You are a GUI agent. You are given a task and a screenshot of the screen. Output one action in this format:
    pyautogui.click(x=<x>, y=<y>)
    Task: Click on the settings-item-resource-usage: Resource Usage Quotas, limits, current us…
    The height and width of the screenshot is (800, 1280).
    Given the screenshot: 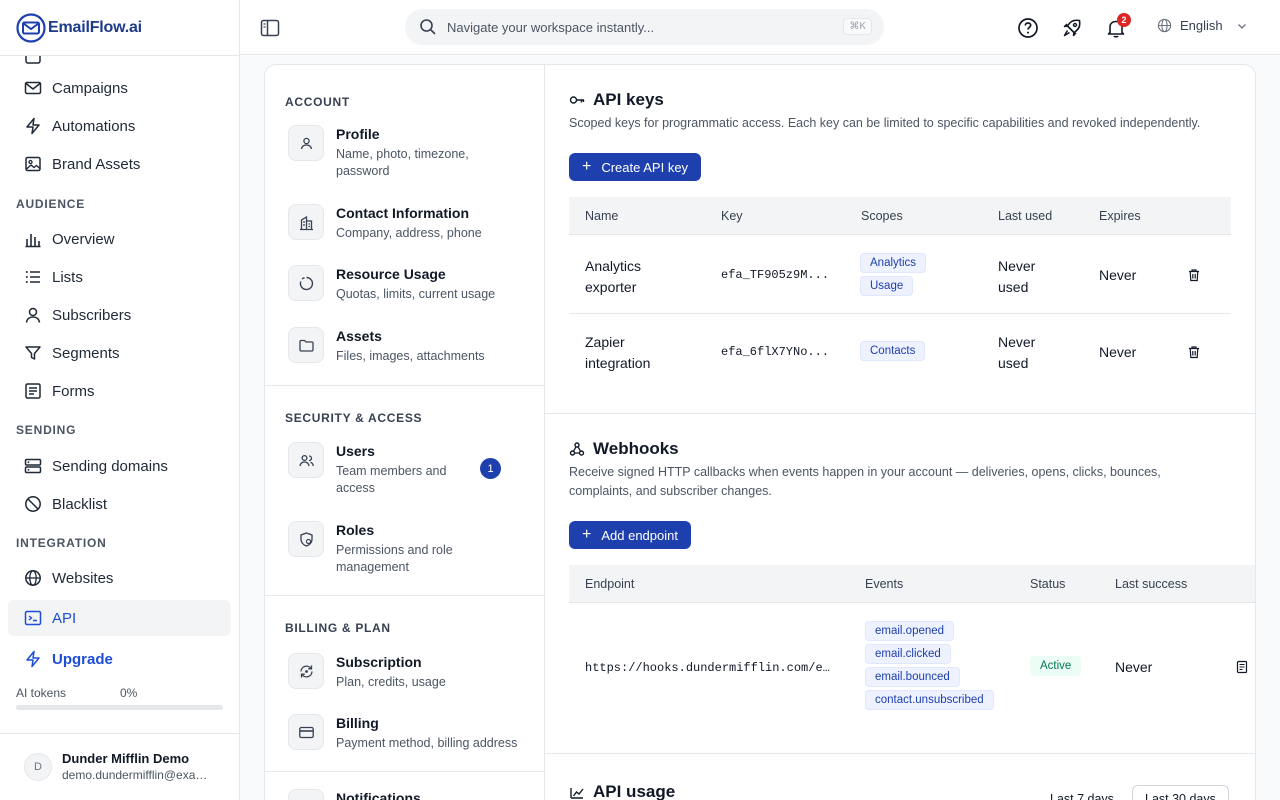 What is the action you would take?
    pyautogui.click(x=408, y=284)
    